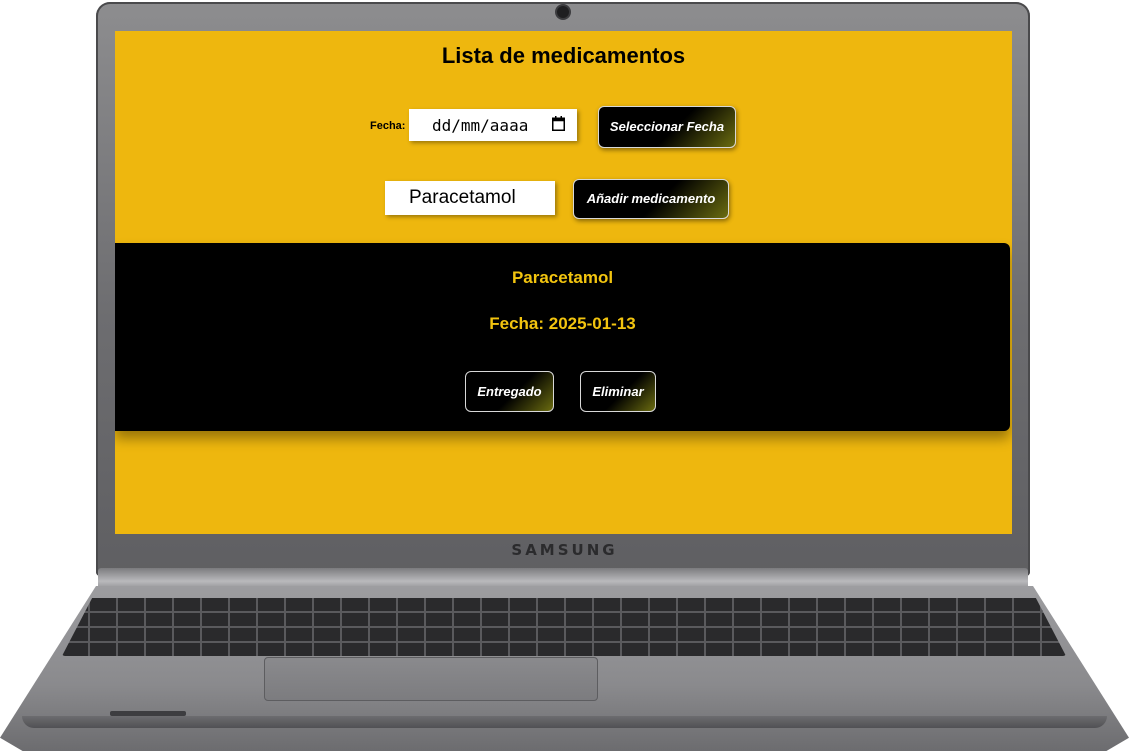  I want to click on date-label: Fecha:, so click(388, 126).